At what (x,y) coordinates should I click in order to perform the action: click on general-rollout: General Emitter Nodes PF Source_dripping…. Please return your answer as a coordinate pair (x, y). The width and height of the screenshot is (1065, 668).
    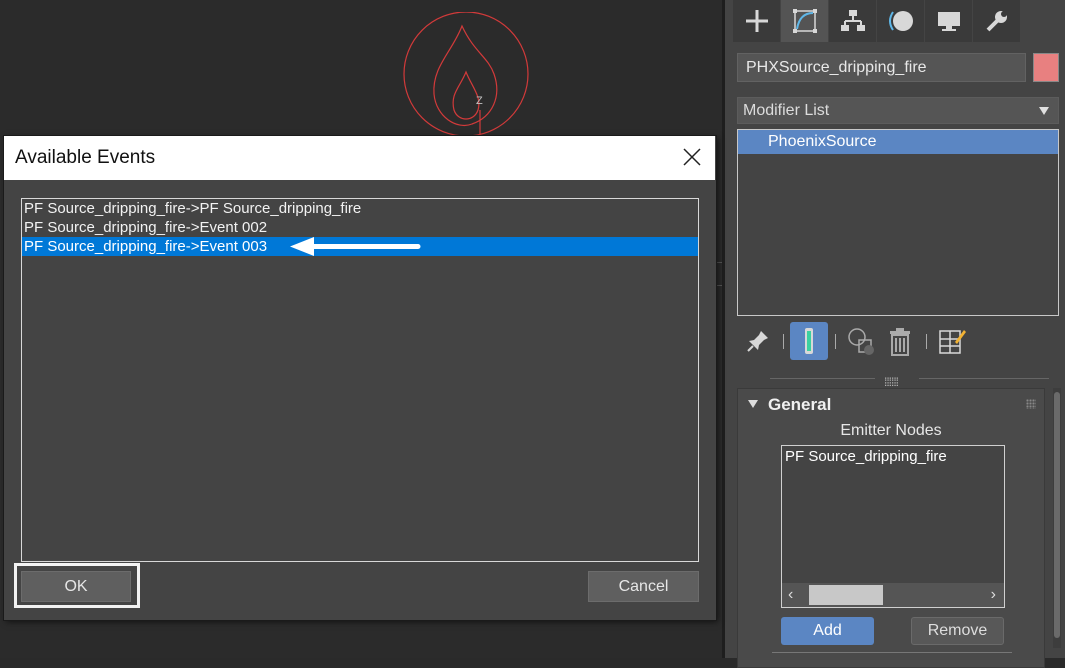
    Looking at the image, I should click on (891, 528).